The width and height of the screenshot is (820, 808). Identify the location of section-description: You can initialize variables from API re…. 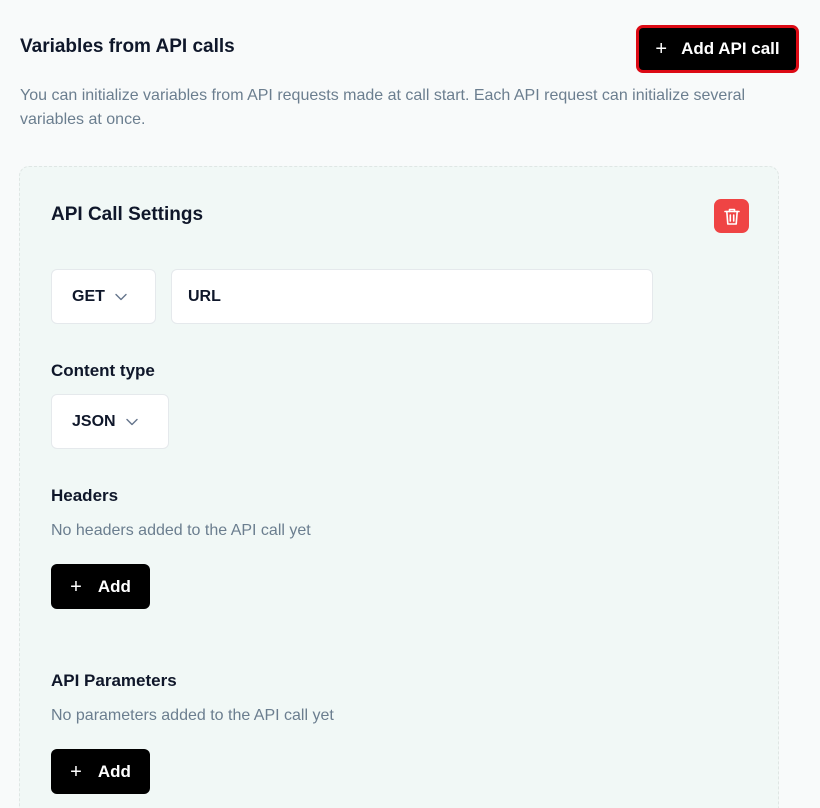
(383, 107).